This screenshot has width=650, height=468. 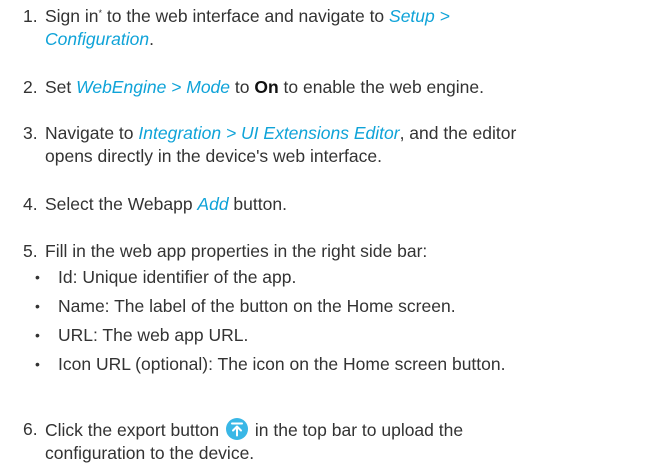 What do you see at coordinates (151, 39) in the screenshot?
I see `step-text: .` at bounding box center [151, 39].